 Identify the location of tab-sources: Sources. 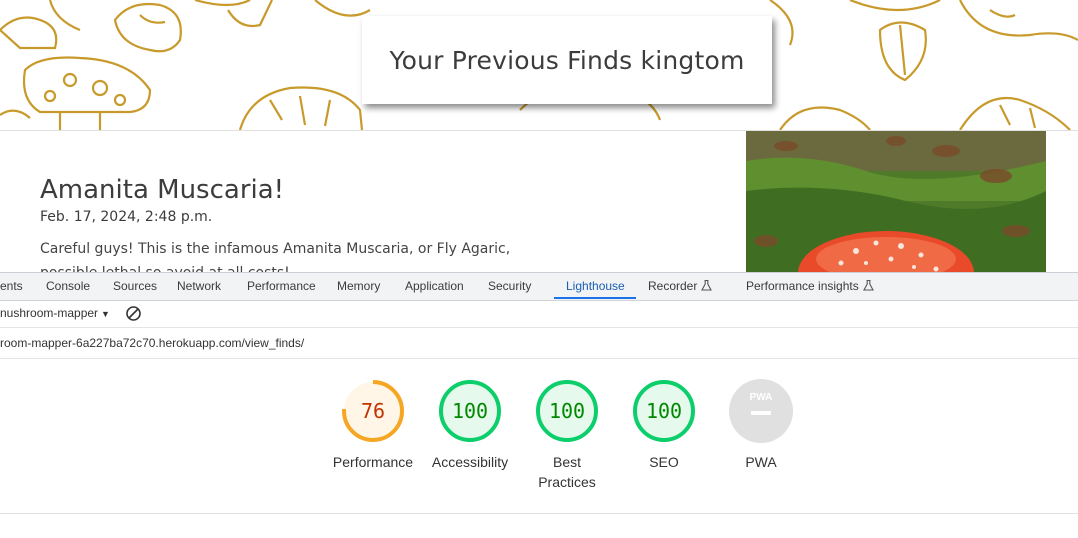
(135, 286).